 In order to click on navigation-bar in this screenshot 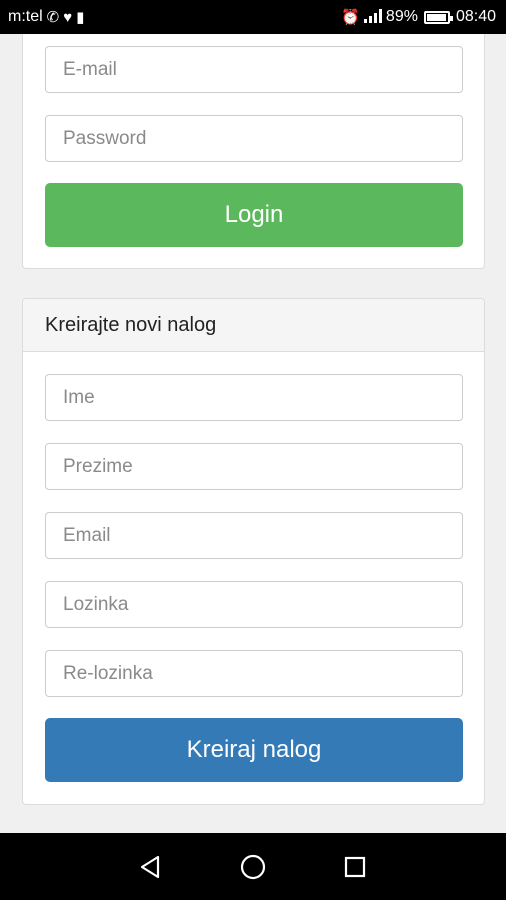, I will do `click(253, 866)`.